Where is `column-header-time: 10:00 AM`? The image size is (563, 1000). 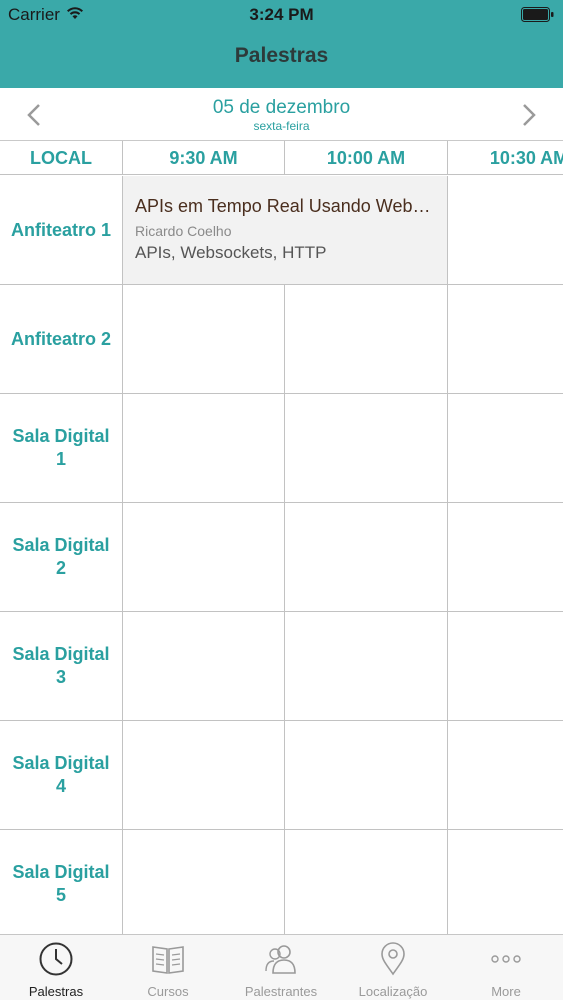
column-header-time: 10:00 AM is located at coordinates (366, 158).